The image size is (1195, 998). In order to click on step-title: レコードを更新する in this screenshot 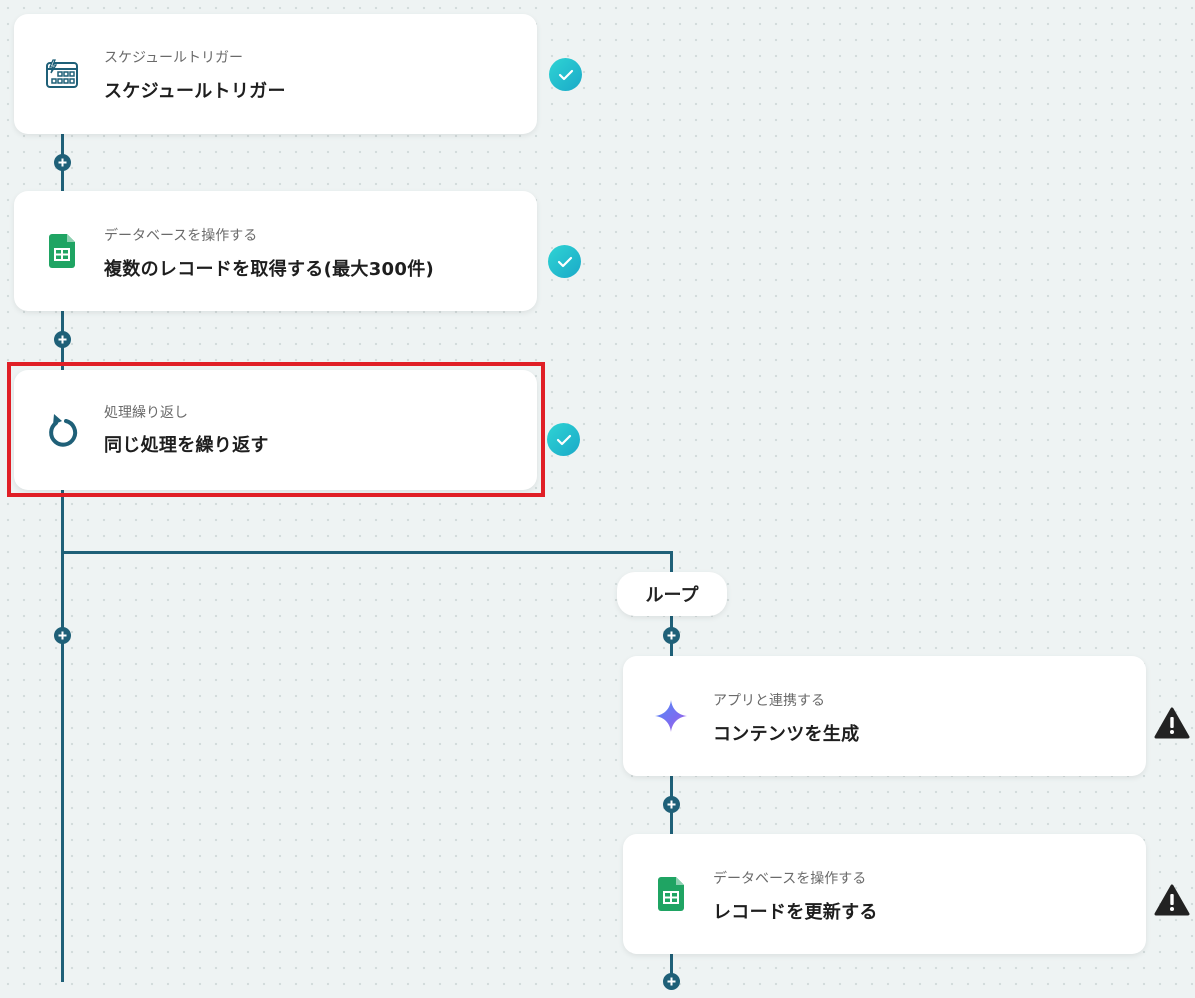, I will do `click(795, 912)`.